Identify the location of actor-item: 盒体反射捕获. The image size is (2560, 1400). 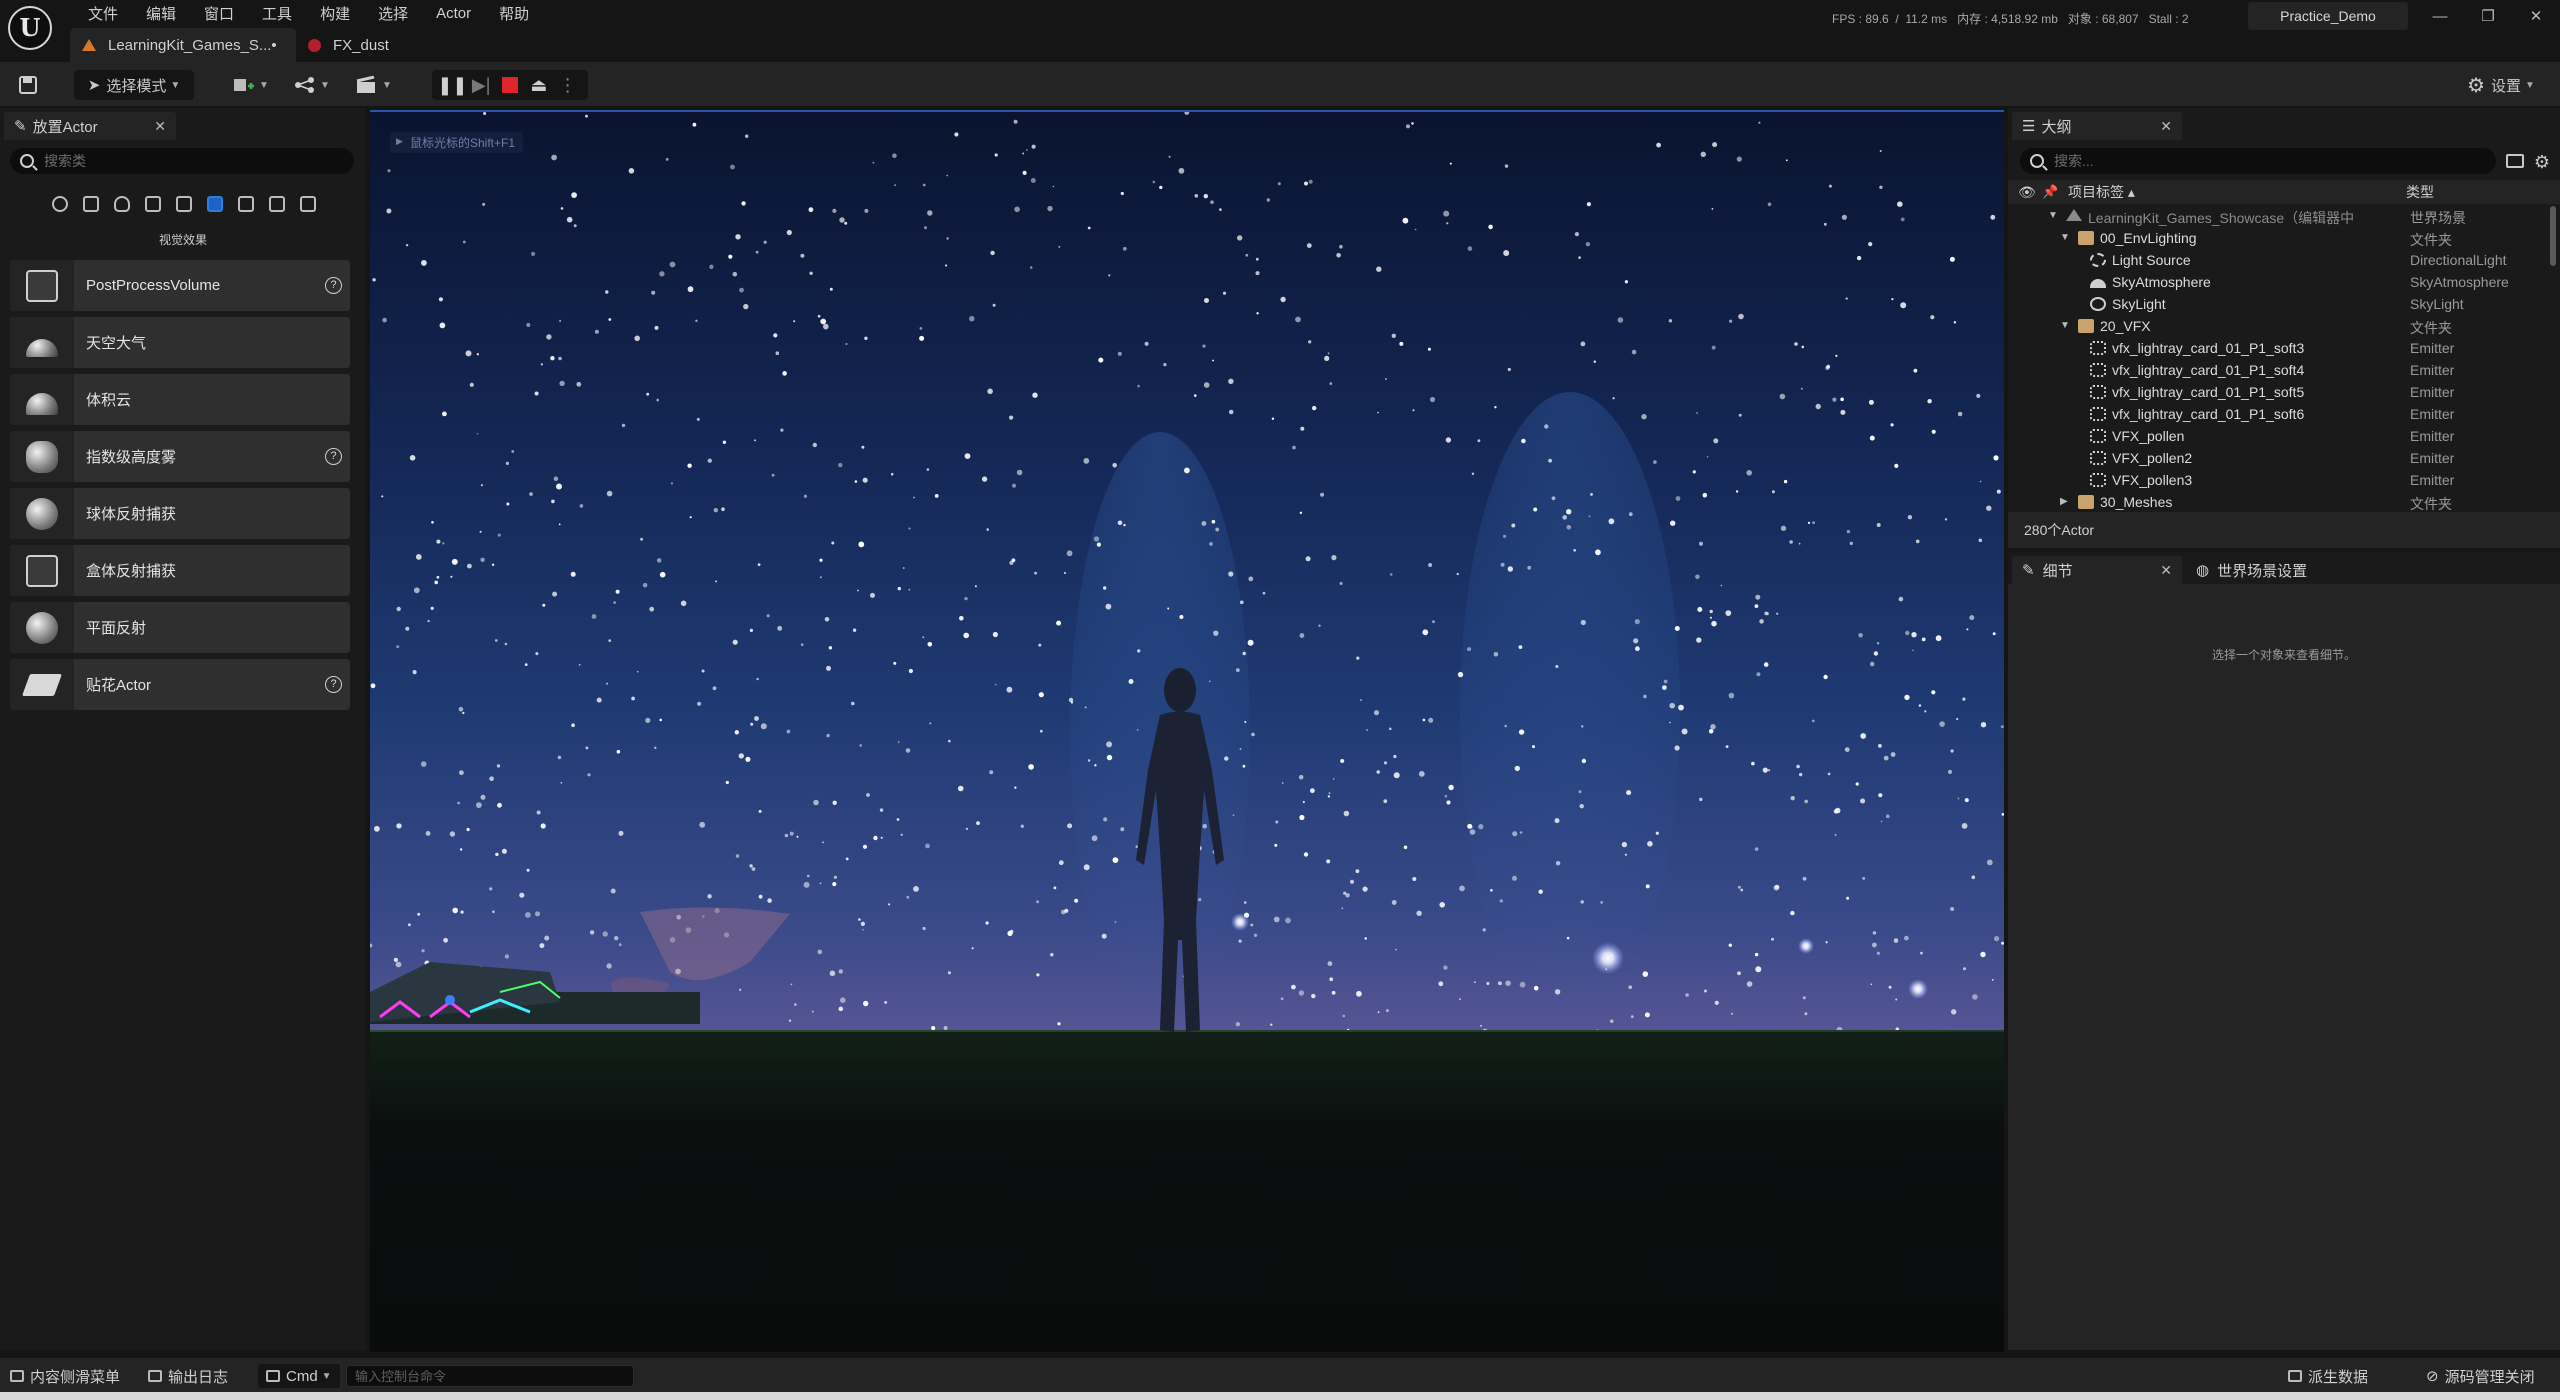
(180, 570).